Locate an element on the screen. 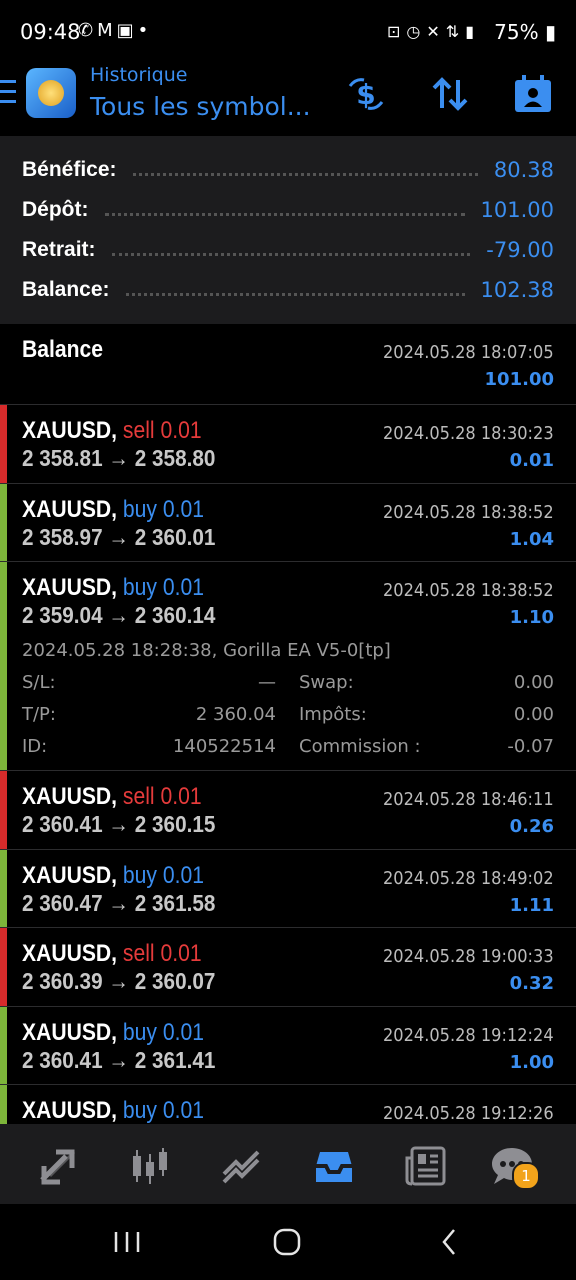 The image size is (576, 1280). battery-level: 75% ▮ is located at coordinates (525, 32).